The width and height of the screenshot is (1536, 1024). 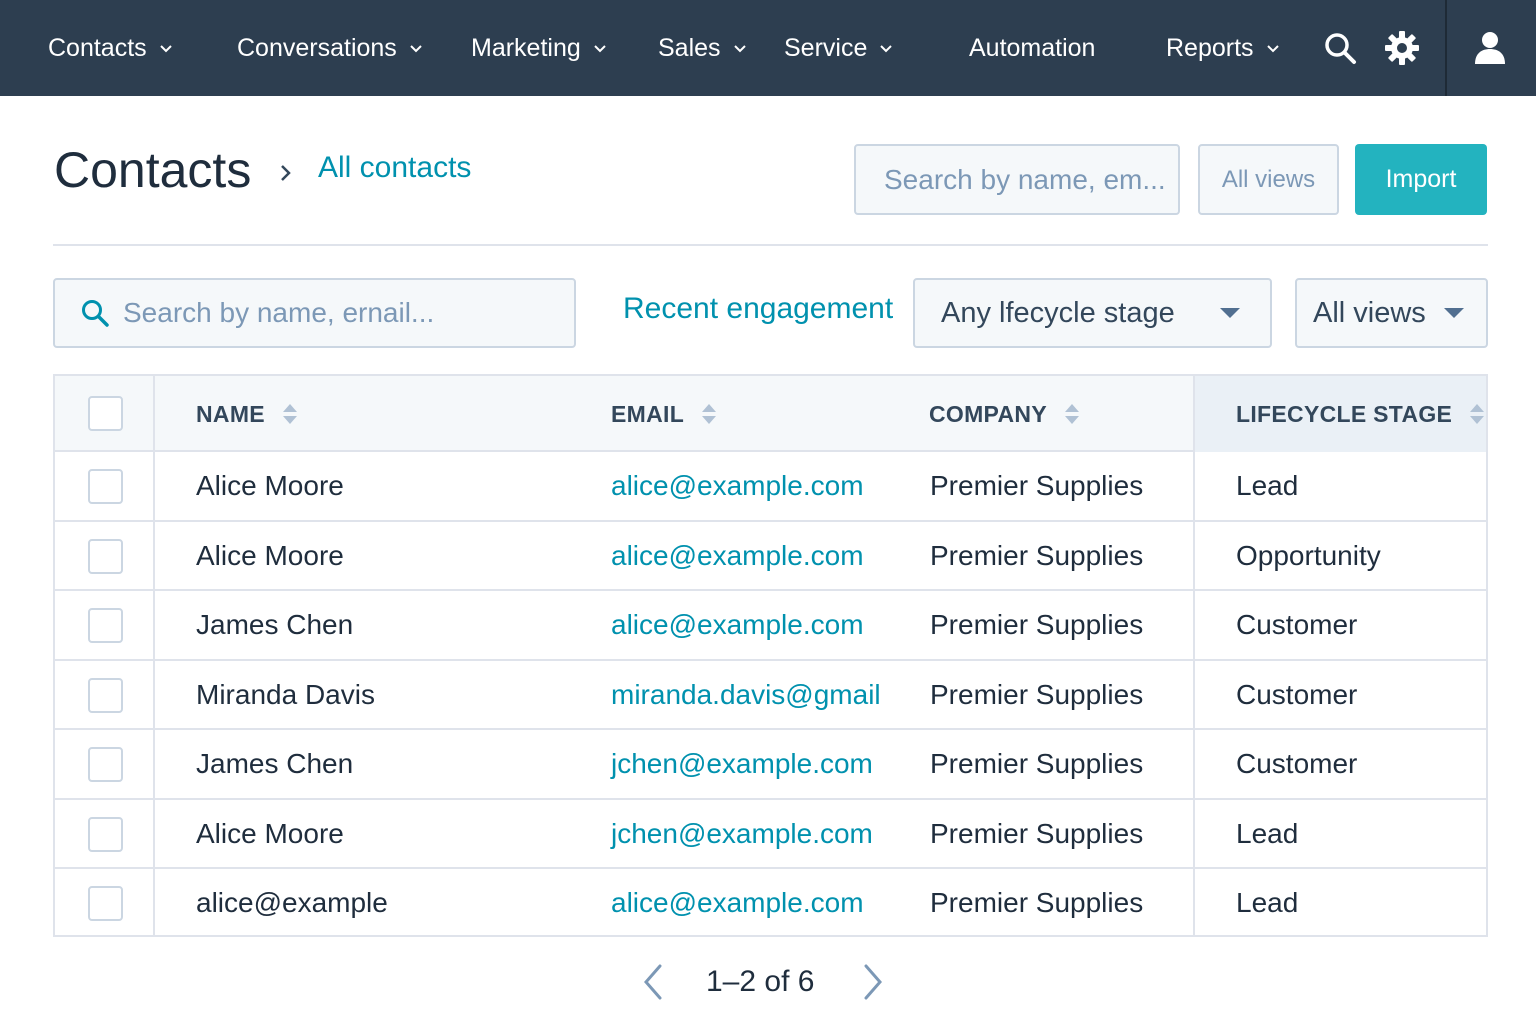 What do you see at coordinates (285, 695) in the screenshot?
I see `contact-name: Miranda Davis` at bounding box center [285, 695].